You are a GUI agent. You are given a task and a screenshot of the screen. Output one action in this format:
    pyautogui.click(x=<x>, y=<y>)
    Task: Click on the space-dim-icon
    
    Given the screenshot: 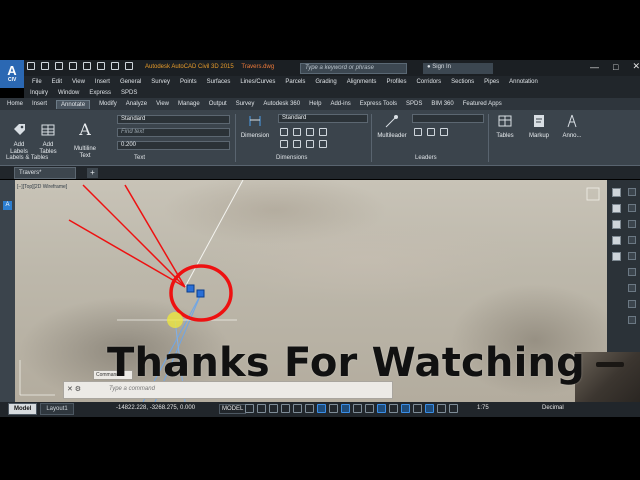 What is the action you would take?
    pyautogui.click(x=323, y=144)
    